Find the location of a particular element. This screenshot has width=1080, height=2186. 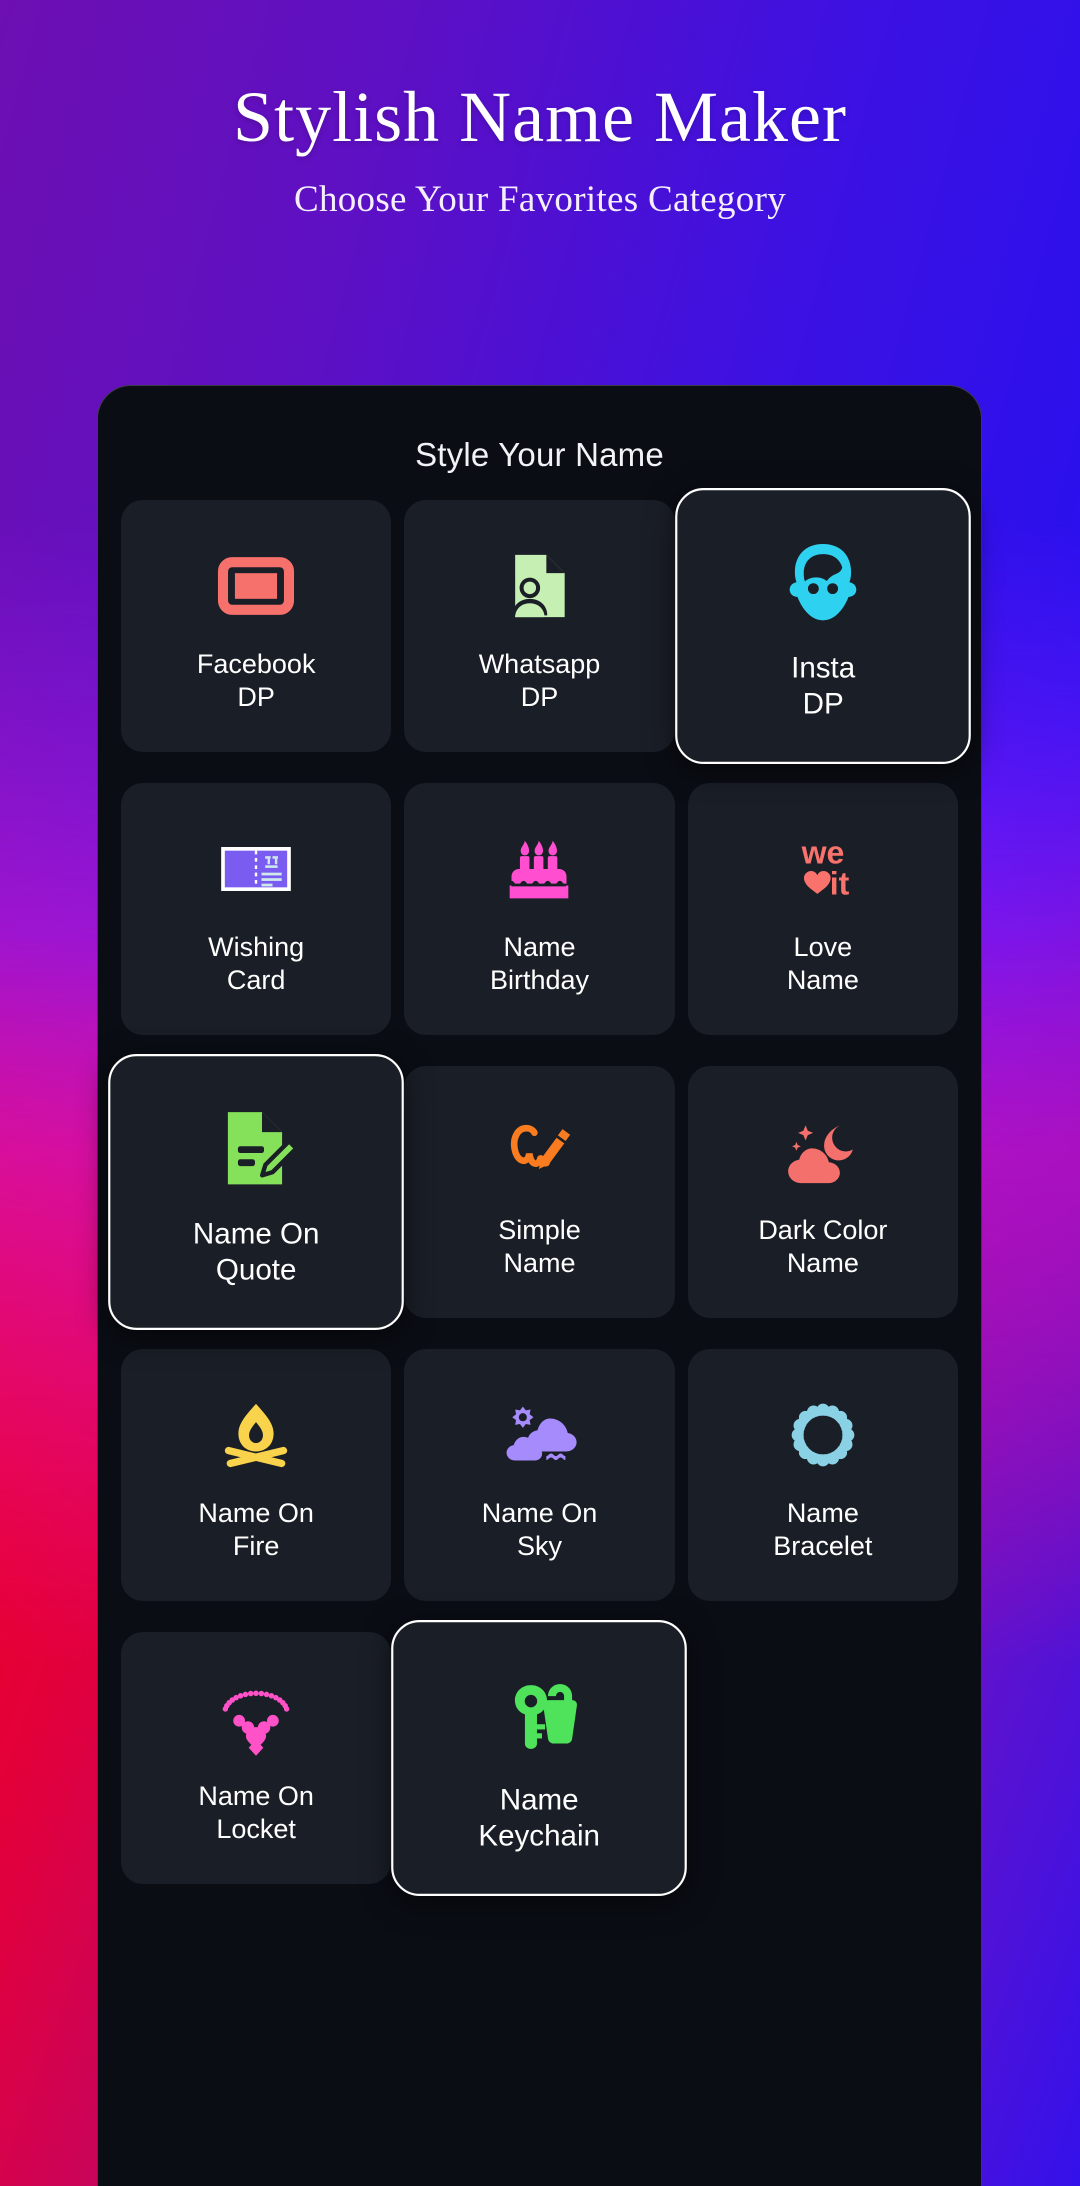

category-tile-name-keychain: Name Keychain is located at coordinates (539, 1758).